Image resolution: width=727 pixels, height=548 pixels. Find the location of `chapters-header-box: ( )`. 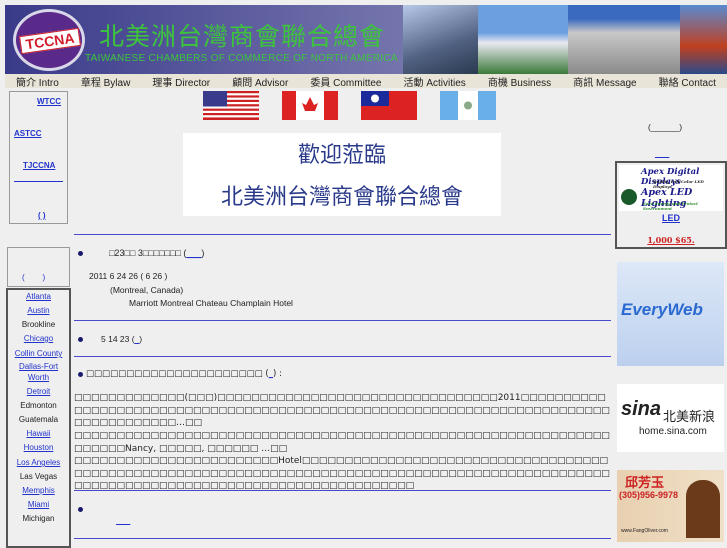

chapters-header-box: ( ) is located at coordinates (38, 267).